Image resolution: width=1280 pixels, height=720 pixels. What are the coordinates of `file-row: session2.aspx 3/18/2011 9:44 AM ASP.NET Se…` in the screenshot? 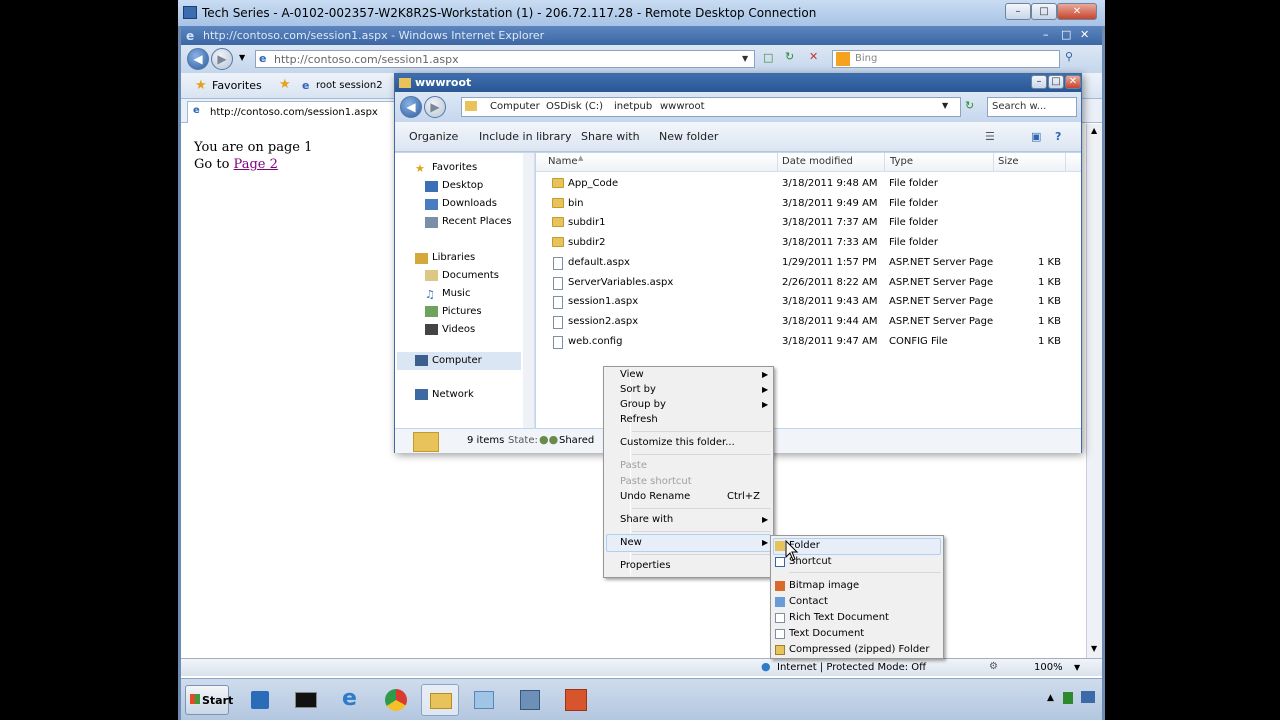 It's located at (808, 322).